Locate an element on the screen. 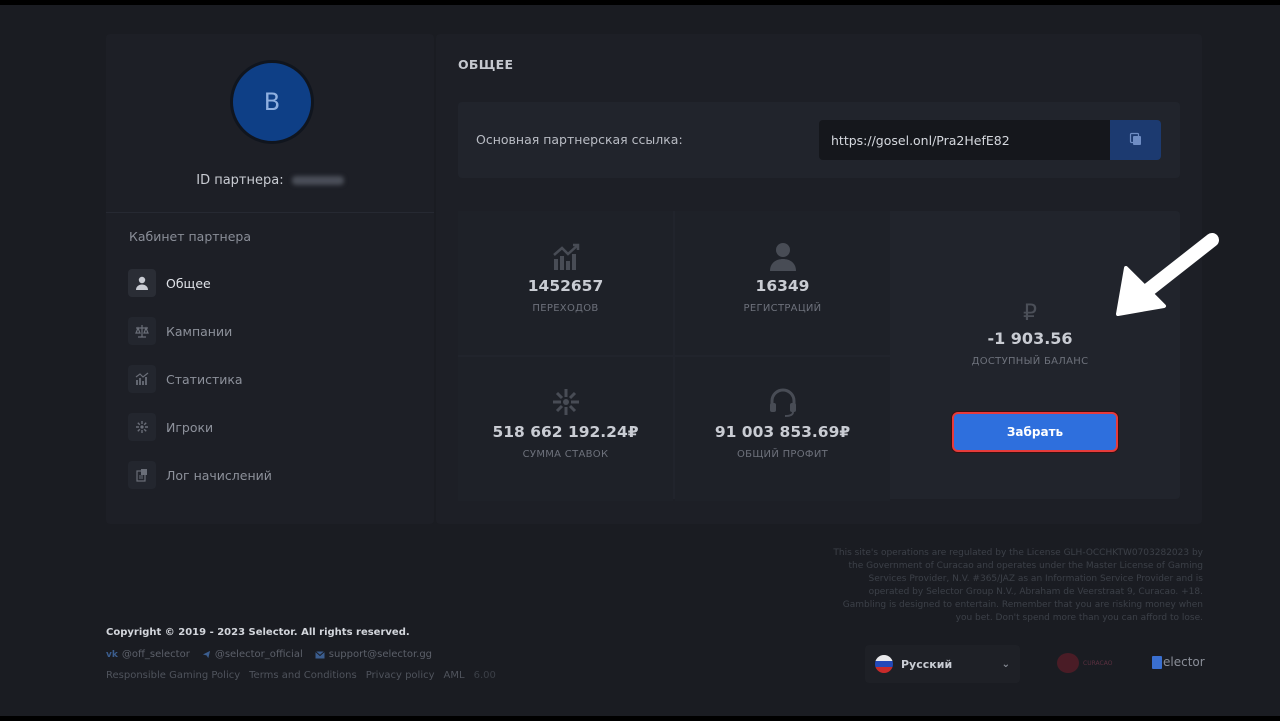  social-email: support@selector.gg is located at coordinates (373, 654).